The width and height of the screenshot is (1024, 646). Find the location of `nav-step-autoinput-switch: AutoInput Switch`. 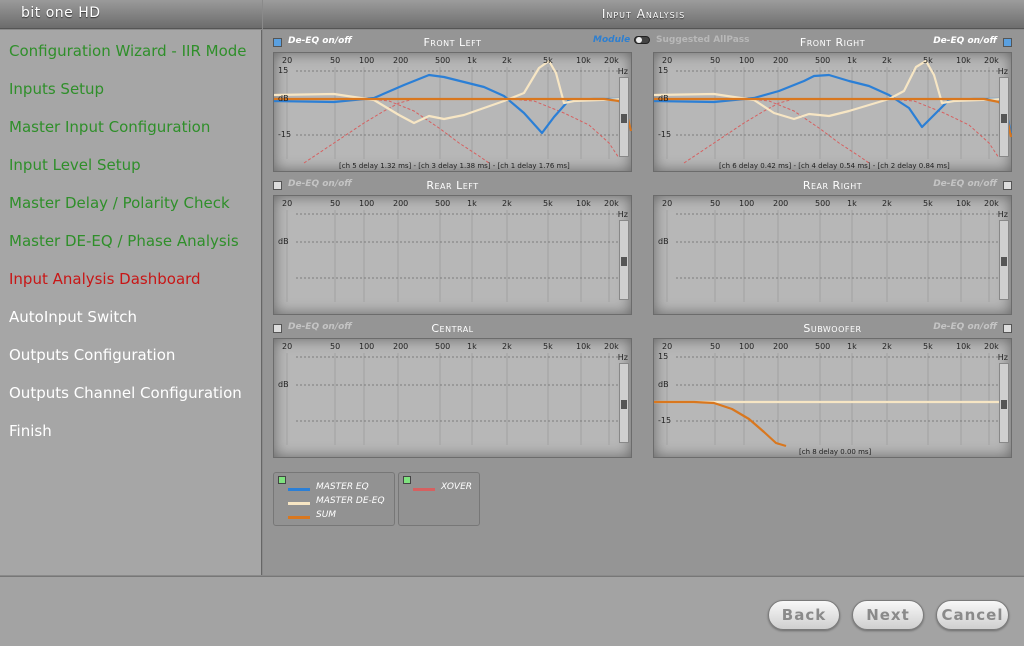

nav-step-autoinput-switch: AutoInput Switch is located at coordinates (73, 317).